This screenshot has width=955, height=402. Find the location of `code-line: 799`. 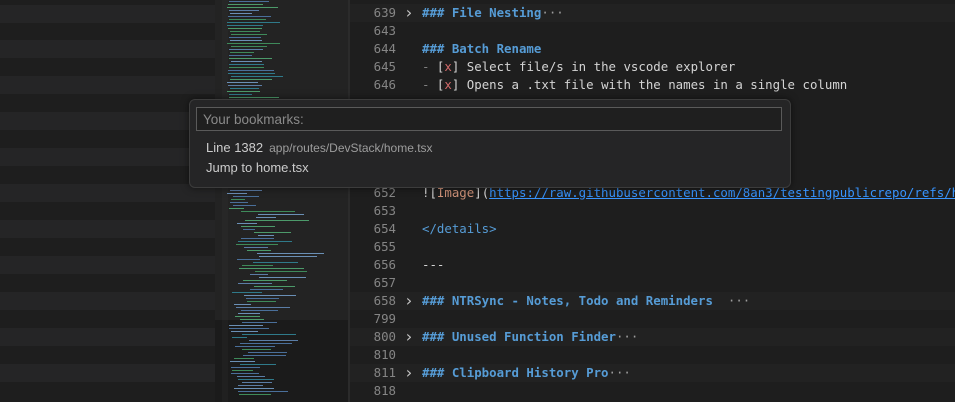

code-line: 799 is located at coordinates (652, 319).